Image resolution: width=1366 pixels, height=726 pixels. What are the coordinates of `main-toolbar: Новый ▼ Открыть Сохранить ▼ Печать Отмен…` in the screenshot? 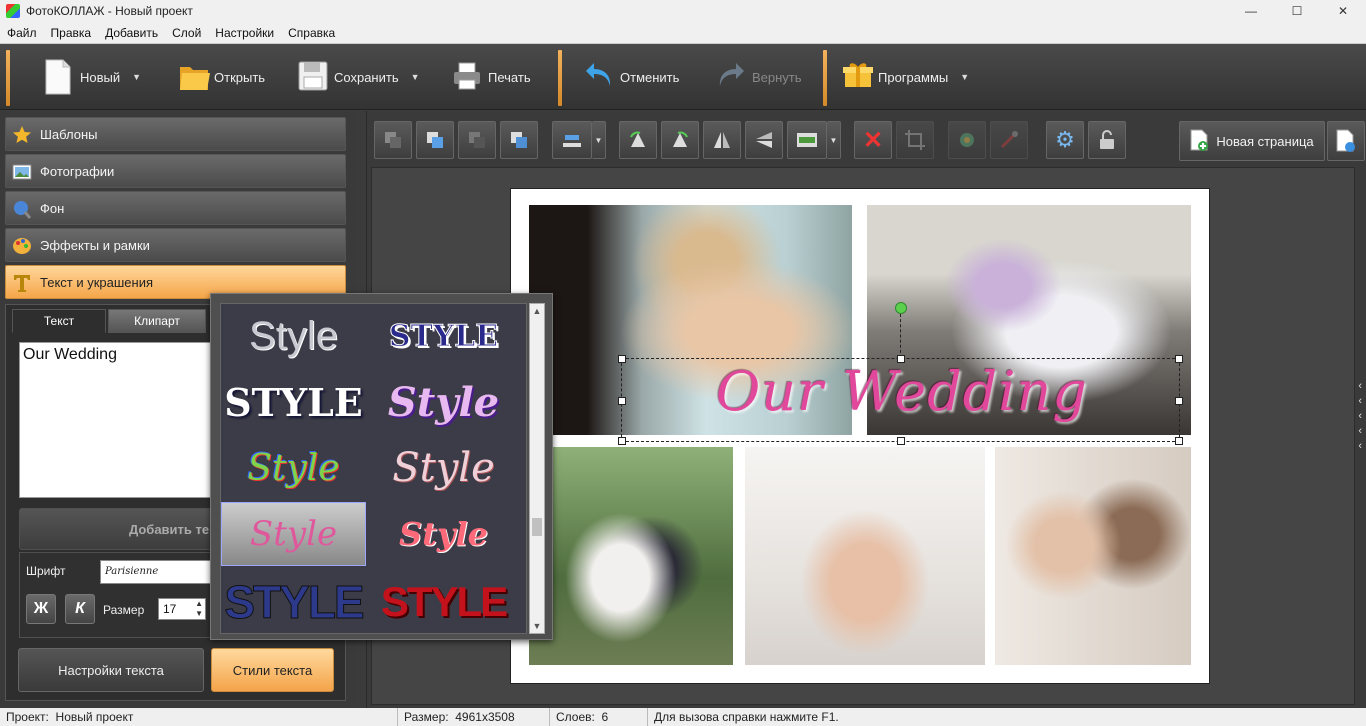 It's located at (683, 77).